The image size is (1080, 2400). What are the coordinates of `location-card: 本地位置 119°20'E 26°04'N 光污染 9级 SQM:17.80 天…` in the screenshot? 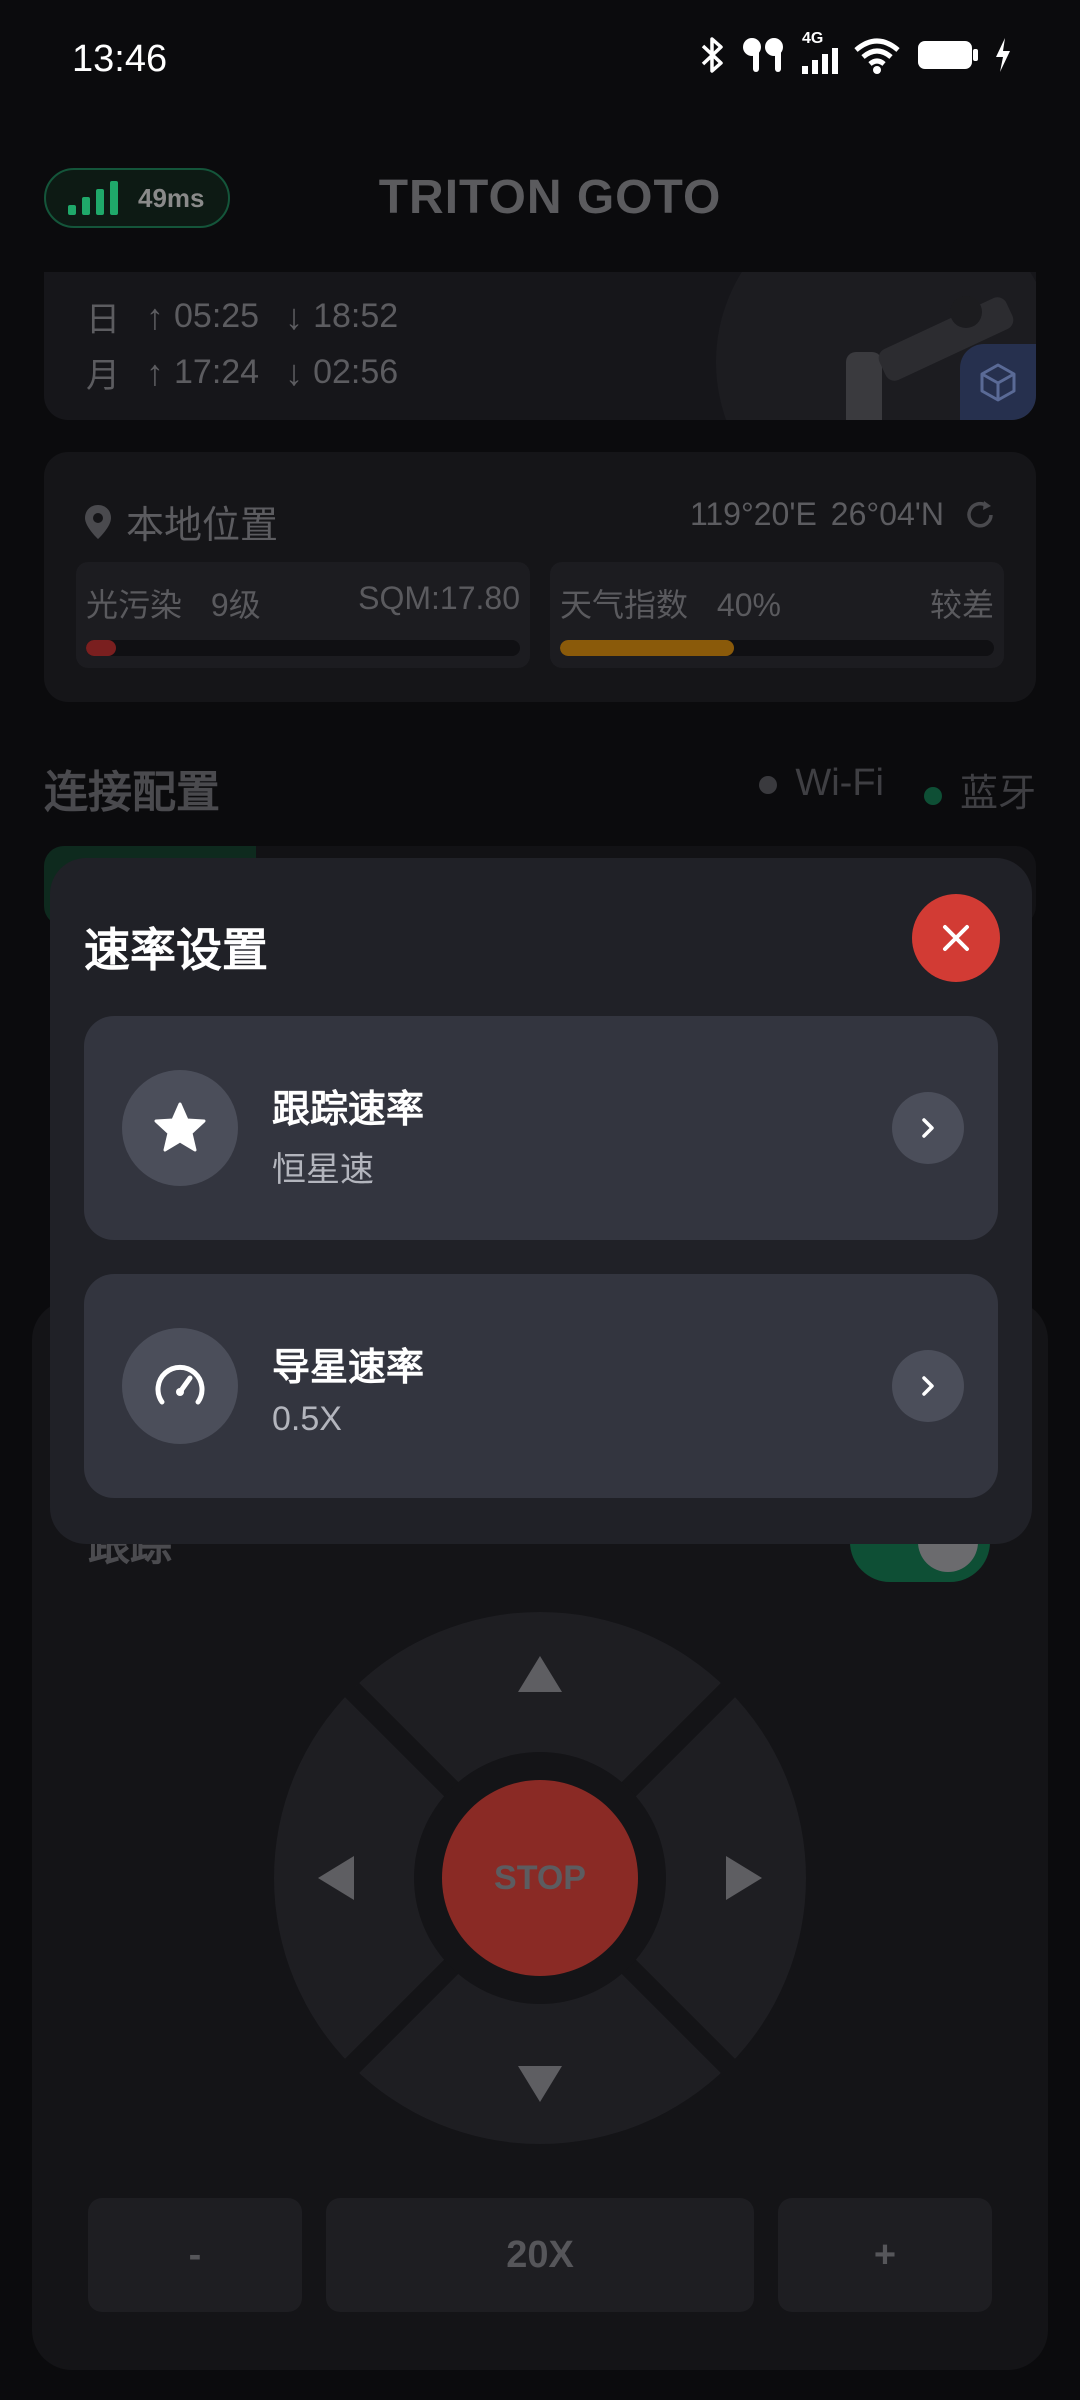 It's located at (540, 577).